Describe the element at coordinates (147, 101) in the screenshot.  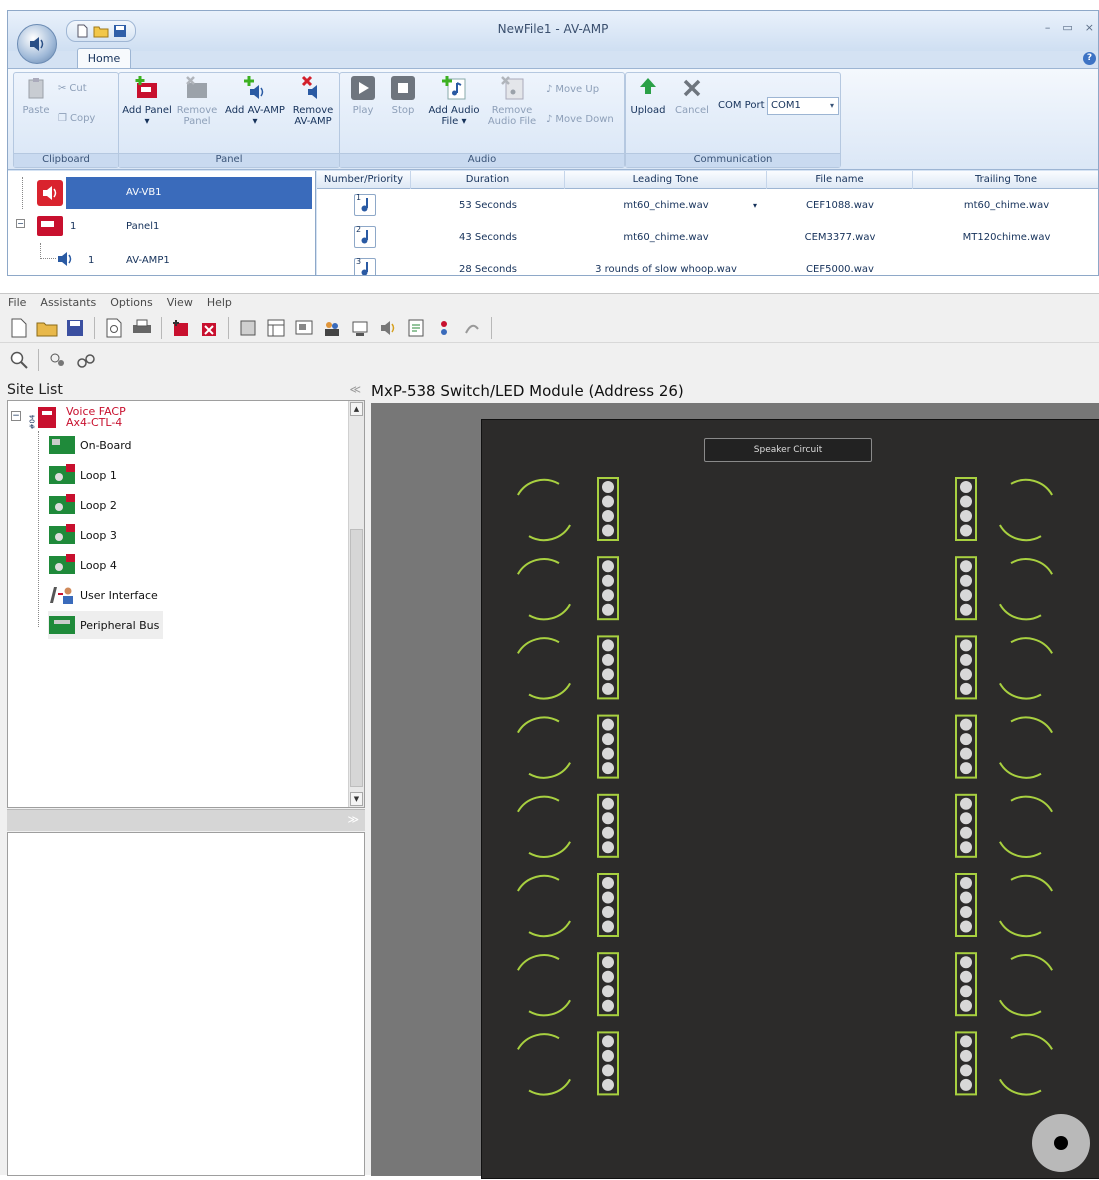
I see `add-panel-button: Add Panel ▾` at that location.